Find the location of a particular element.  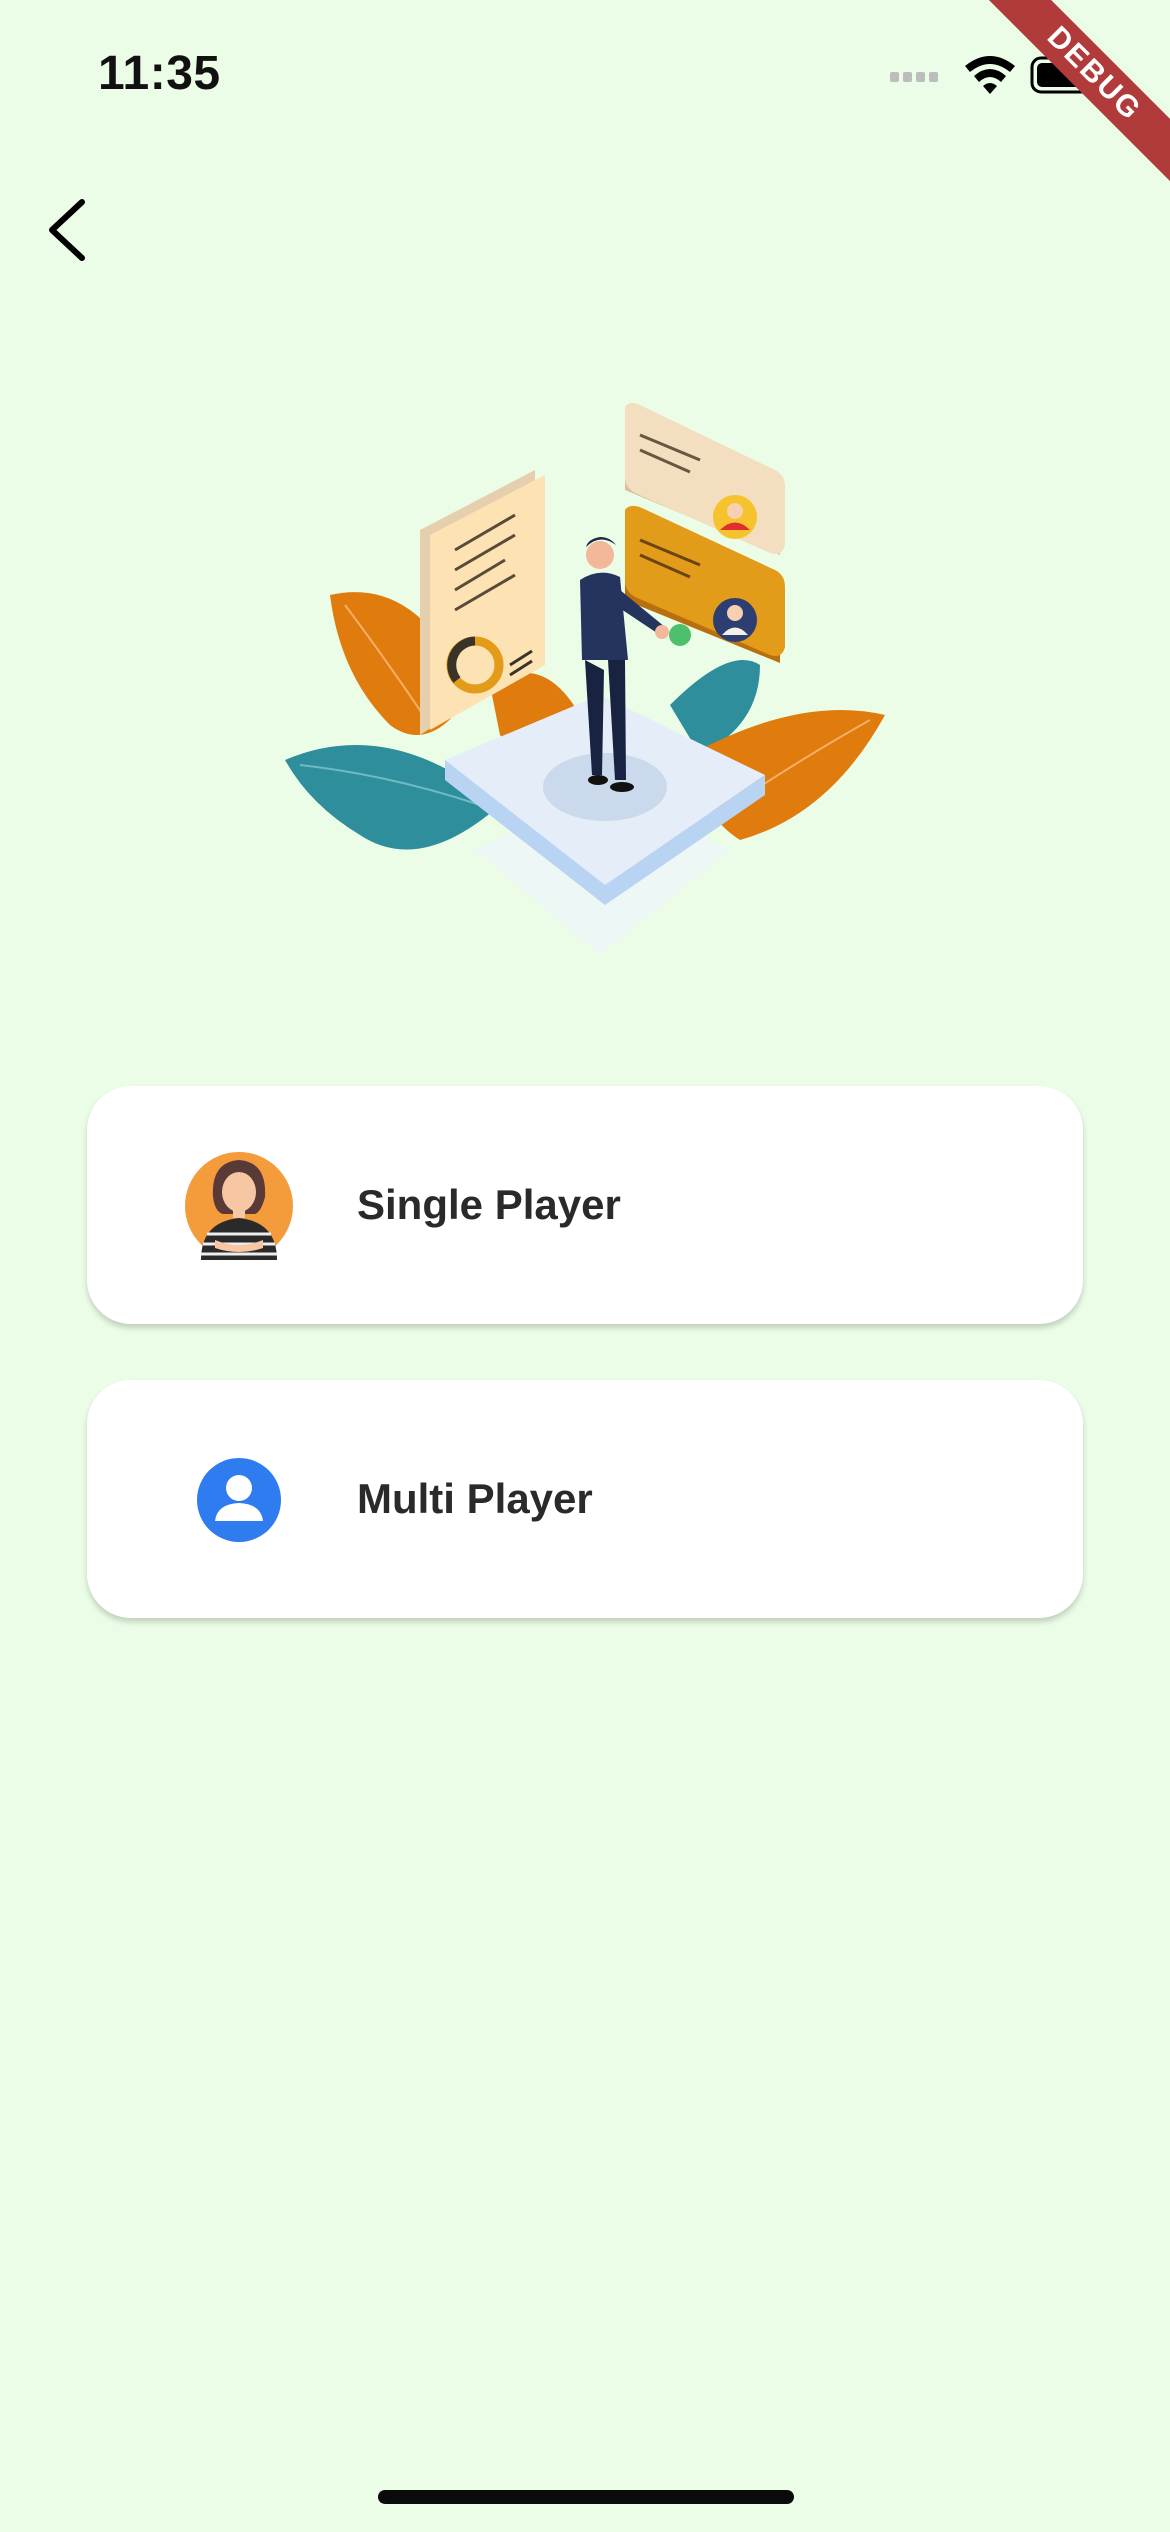

single-player-label: Single Player is located at coordinates (489, 1204).